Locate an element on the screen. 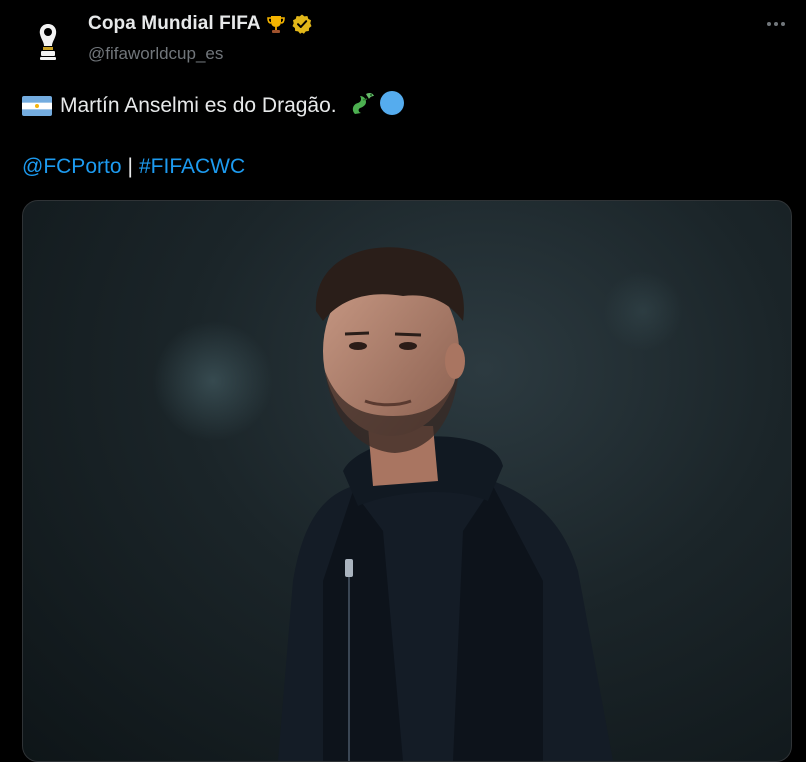 This screenshot has height=762, width=806. avatar is located at coordinates (48, 42).